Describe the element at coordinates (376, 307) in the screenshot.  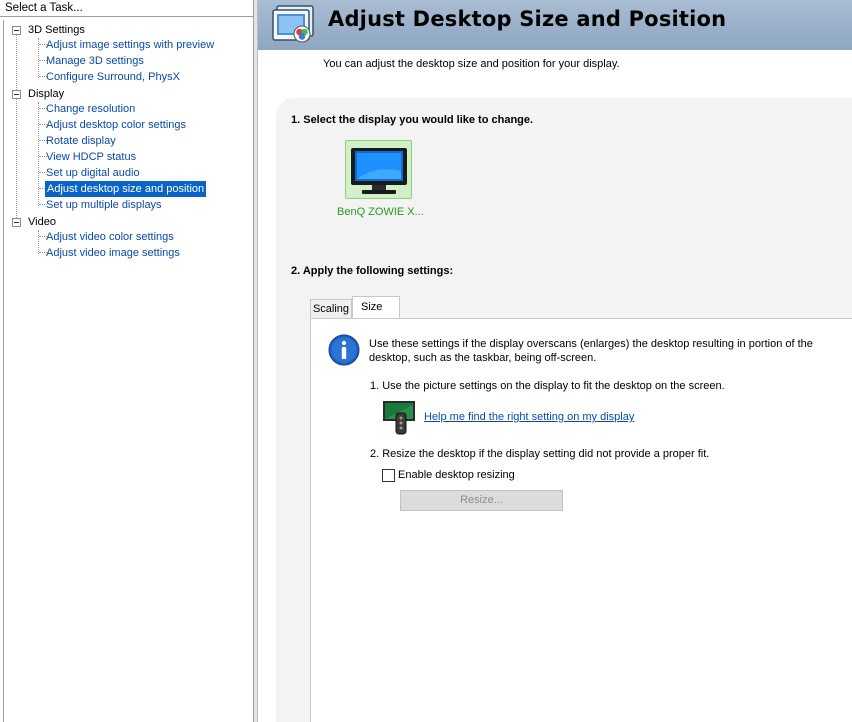
I see `tab-size: Size` at that location.